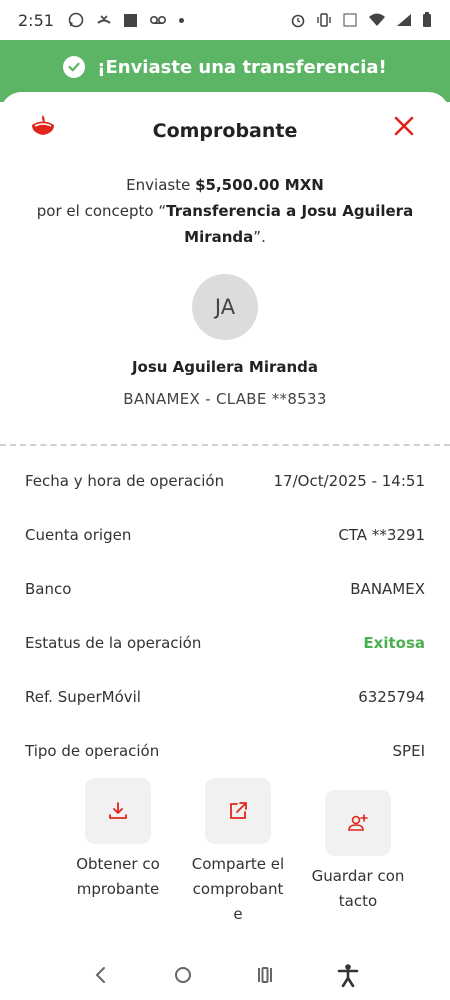 Image resolution: width=450 pixels, height=1000 pixels. I want to click on volte-icon, so click(350, 20).